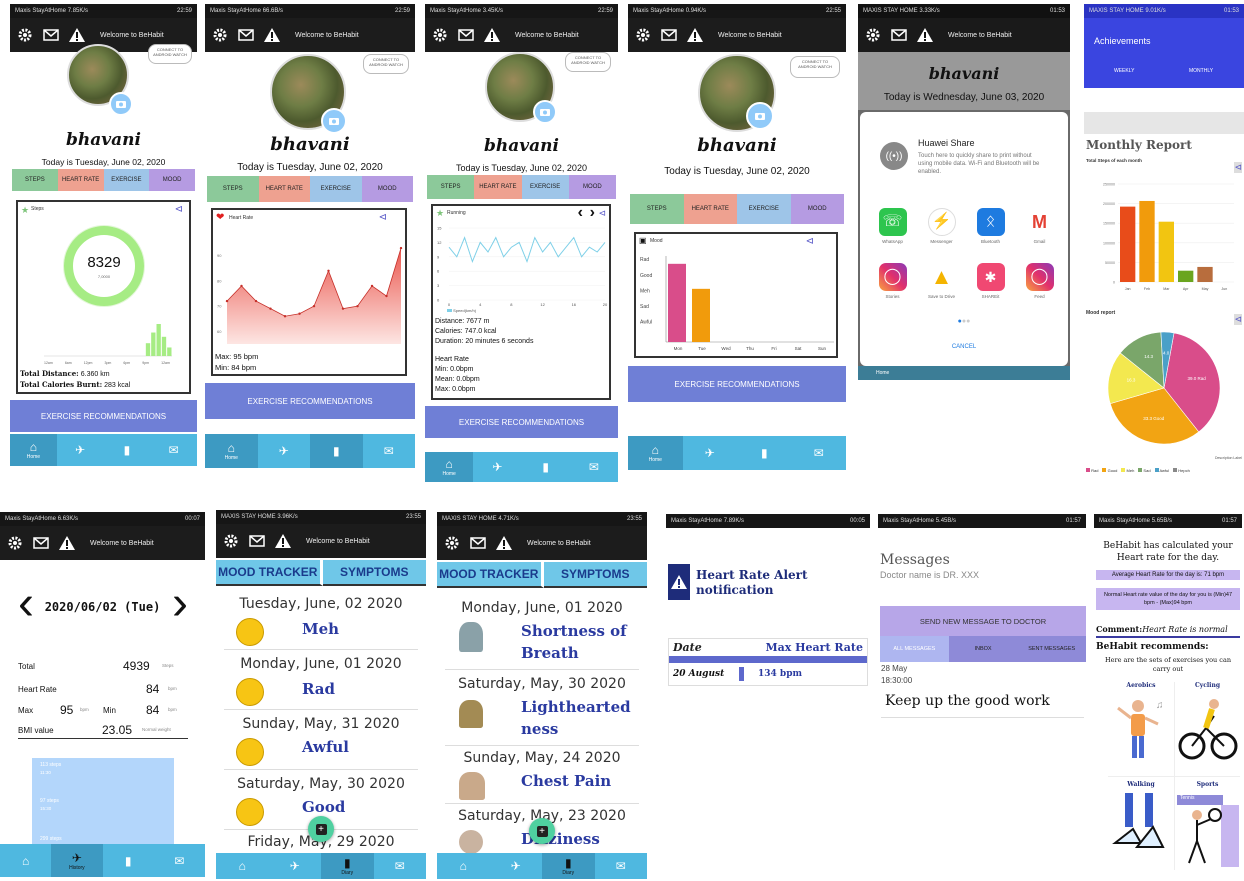  I want to click on next-arrow-icon: ›, so click(592, 213).